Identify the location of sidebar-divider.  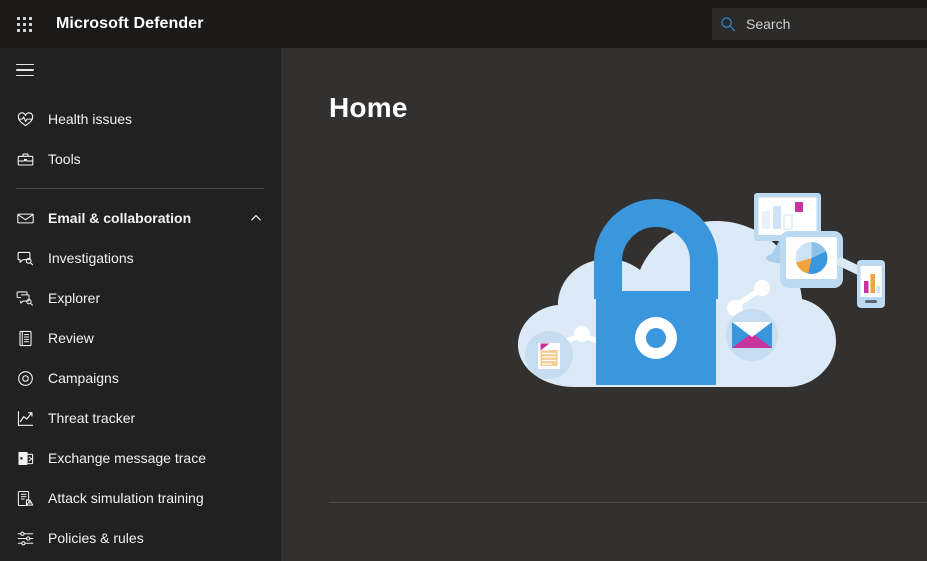
(140, 188).